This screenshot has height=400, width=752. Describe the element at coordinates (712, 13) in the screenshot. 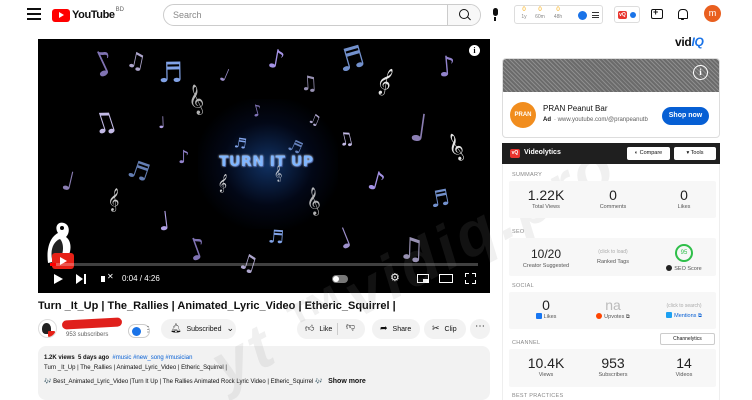

I see `user-avatar: m` at that location.